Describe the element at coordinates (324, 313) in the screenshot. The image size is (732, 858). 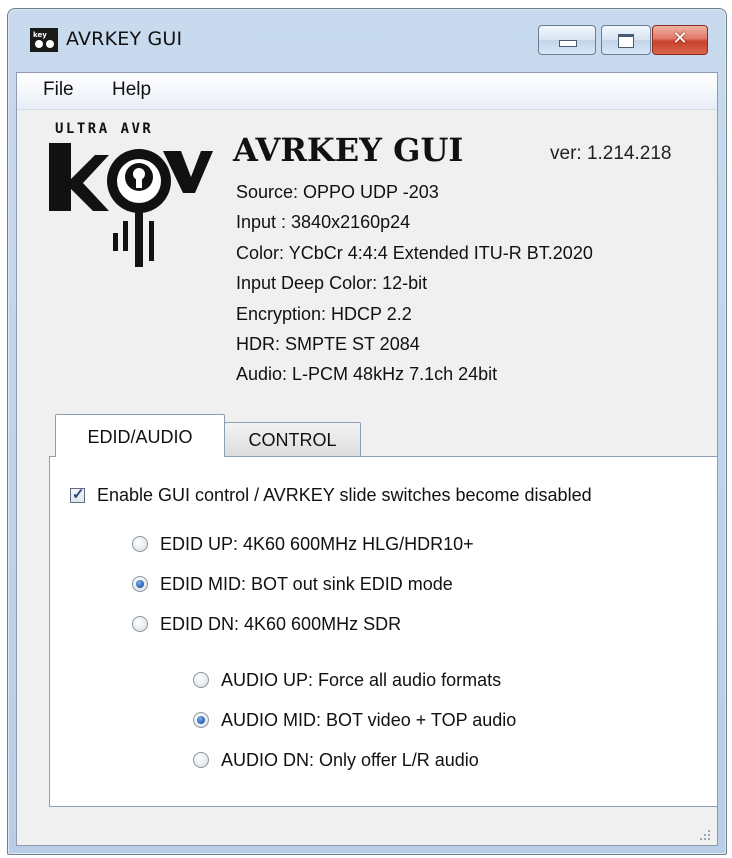
I see `encryption-info: Encryption: HDCP 2.2` at that location.